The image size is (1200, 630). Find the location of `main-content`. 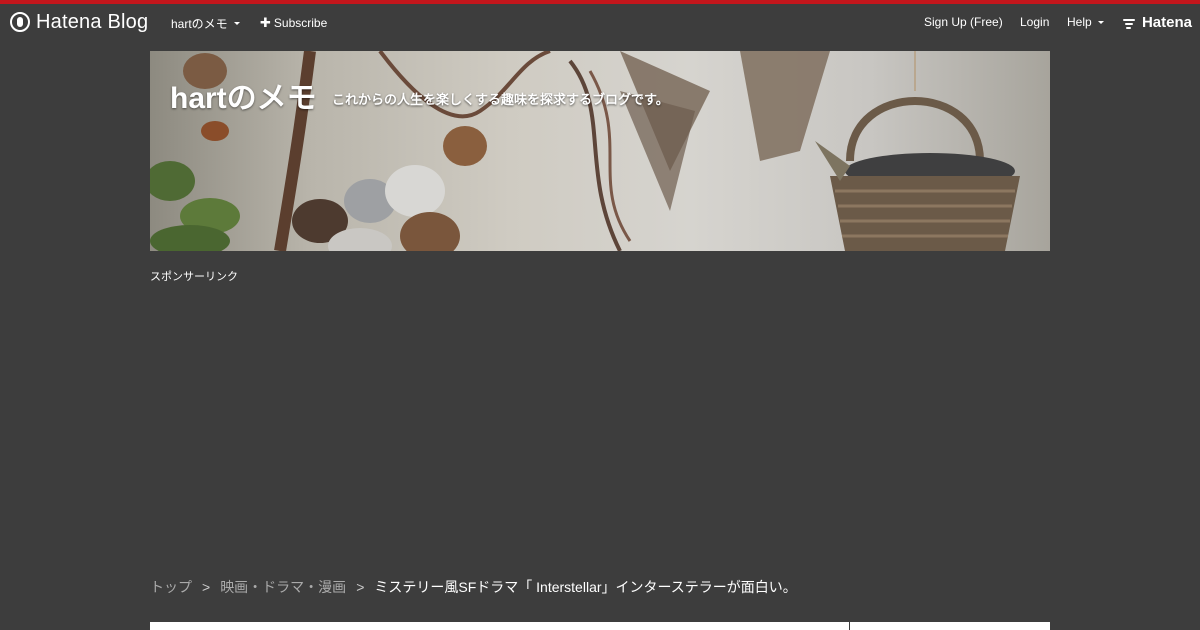

main-content is located at coordinates (499, 626).